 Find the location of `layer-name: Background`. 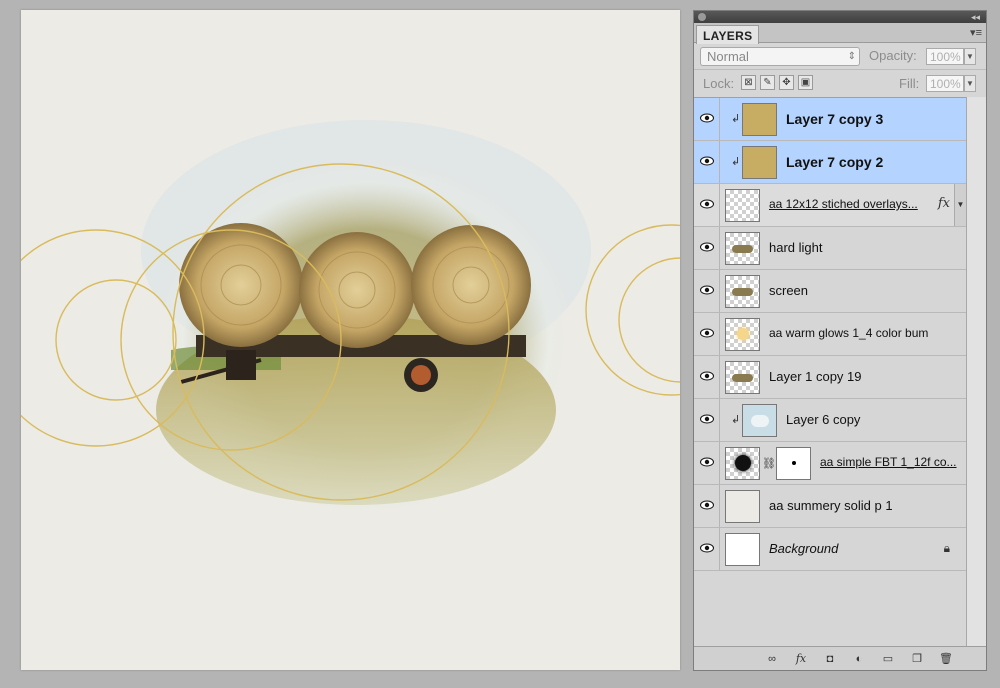

layer-name: Background is located at coordinates (803, 548).